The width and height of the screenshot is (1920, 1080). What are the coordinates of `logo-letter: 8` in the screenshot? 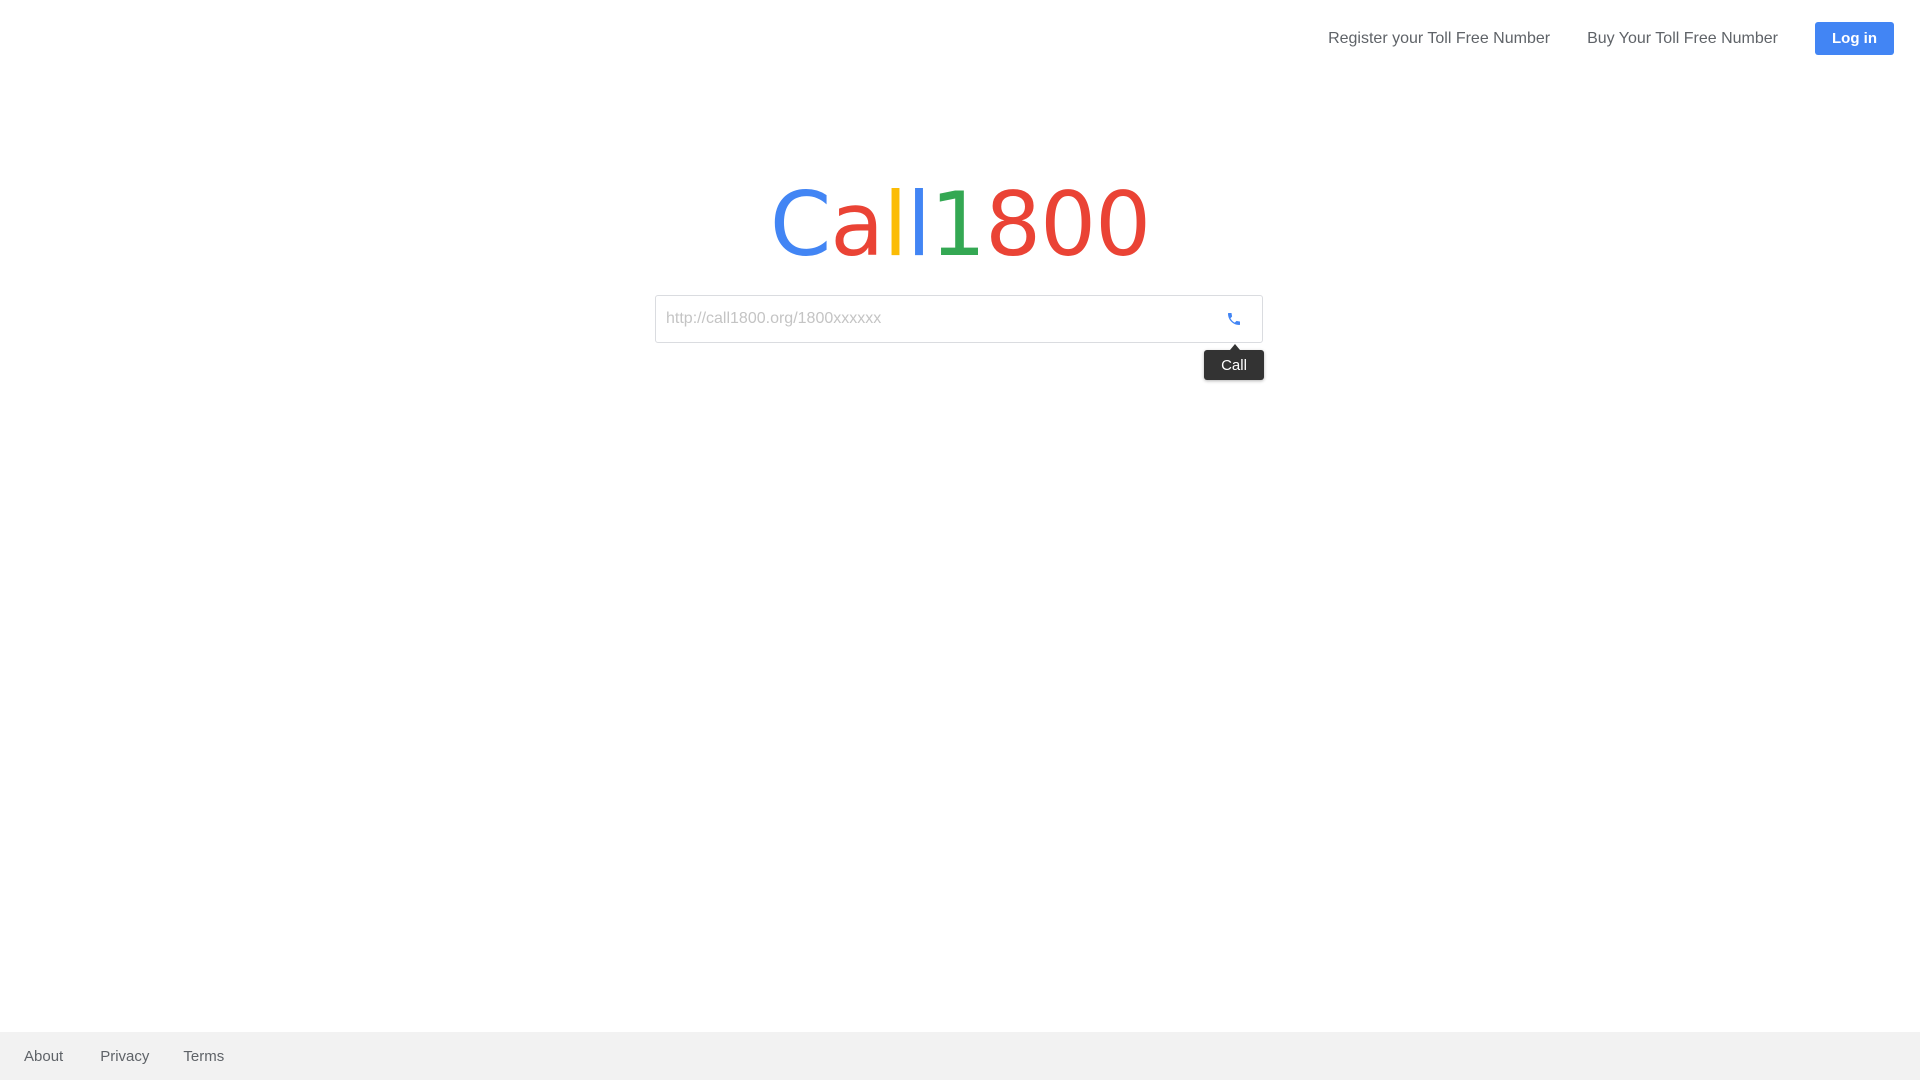 It's located at (1013, 224).